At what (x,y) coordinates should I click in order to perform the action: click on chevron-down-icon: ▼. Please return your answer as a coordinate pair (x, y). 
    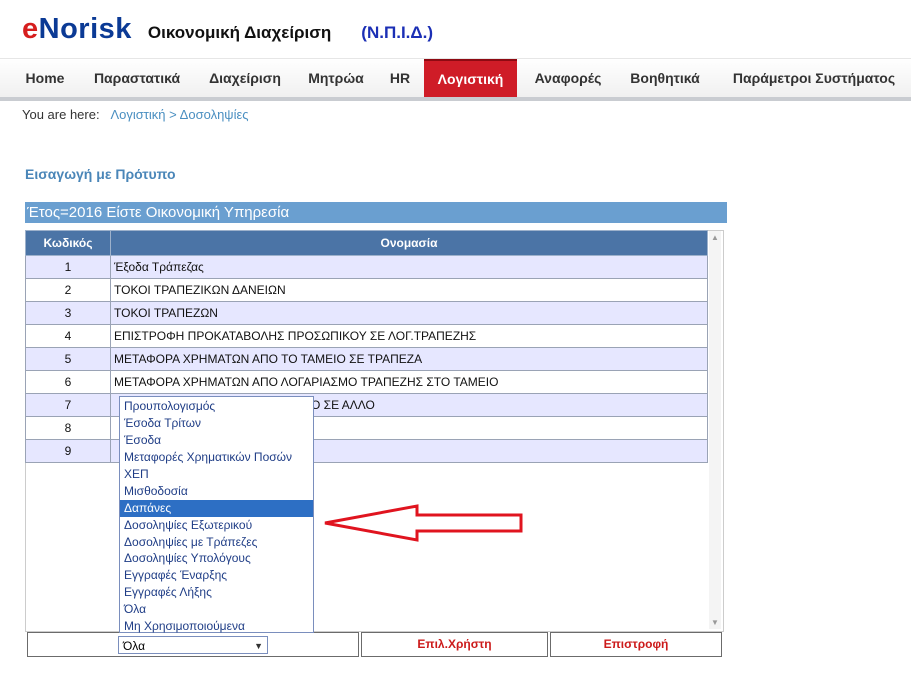
    Looking at the image, I should click on (258, 646).